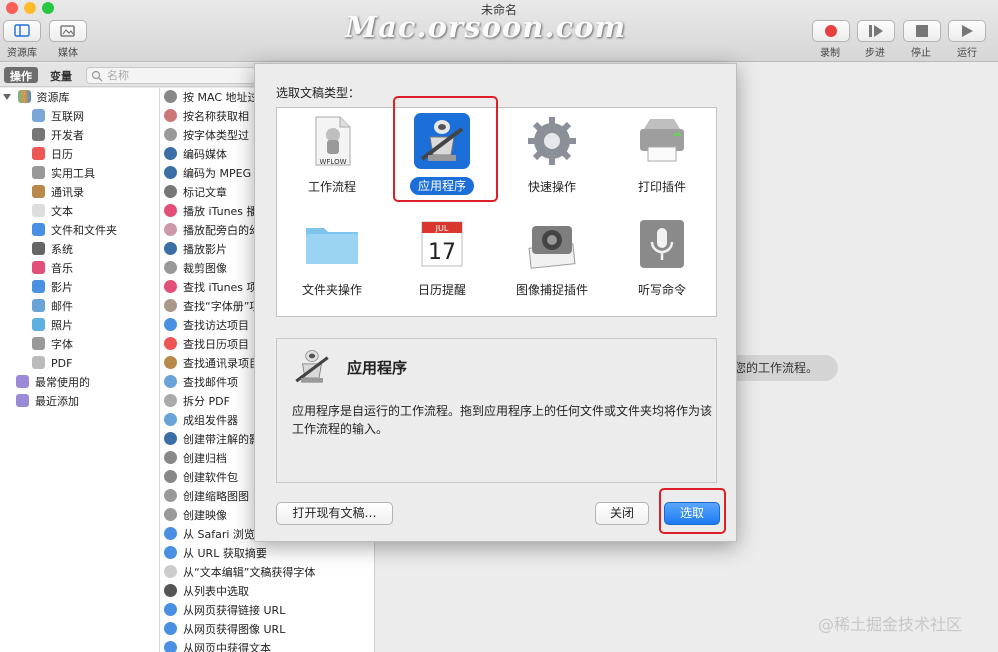 Image resolution: width=998 pixels, height=652 pixels. Describe the element at coordinates (207, 173) in the screenshot. I see `action-item: 编码为 MPEG` at that location.